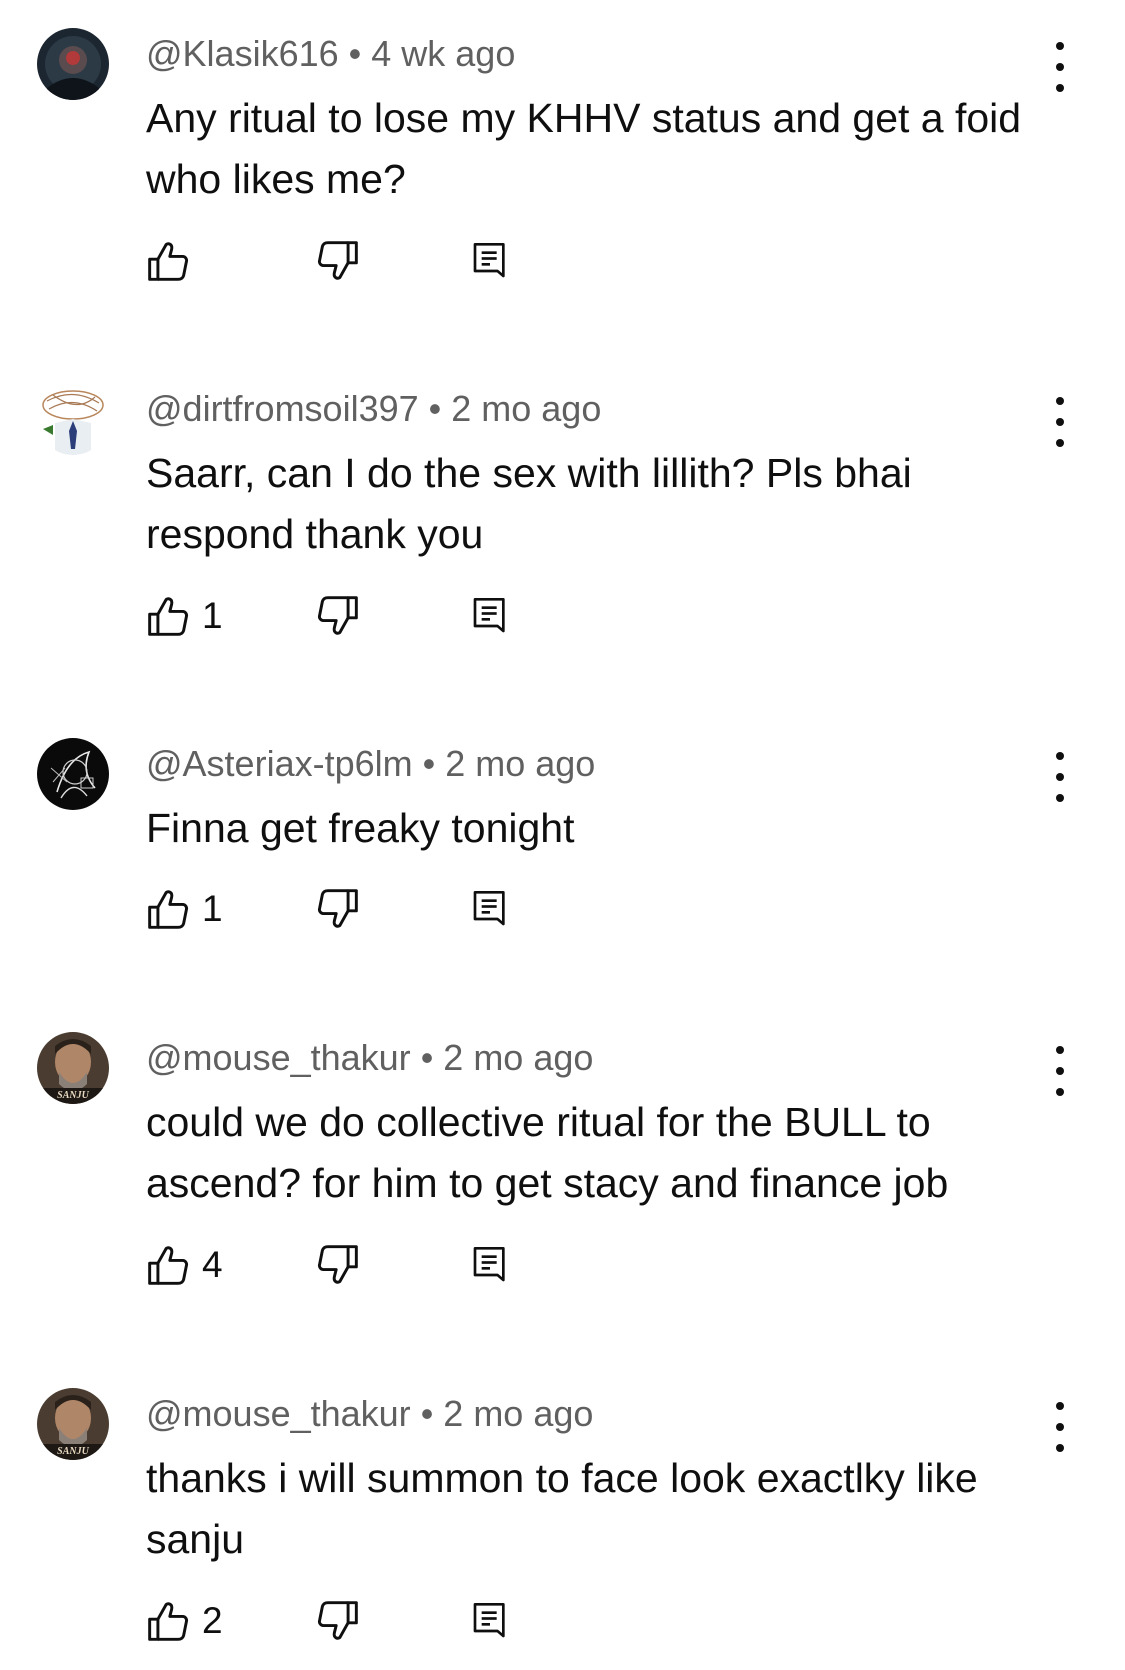  Describe the element at coordinates (242, 53) in the screenshot. I see `comment-author: @Klasik616` at that location.